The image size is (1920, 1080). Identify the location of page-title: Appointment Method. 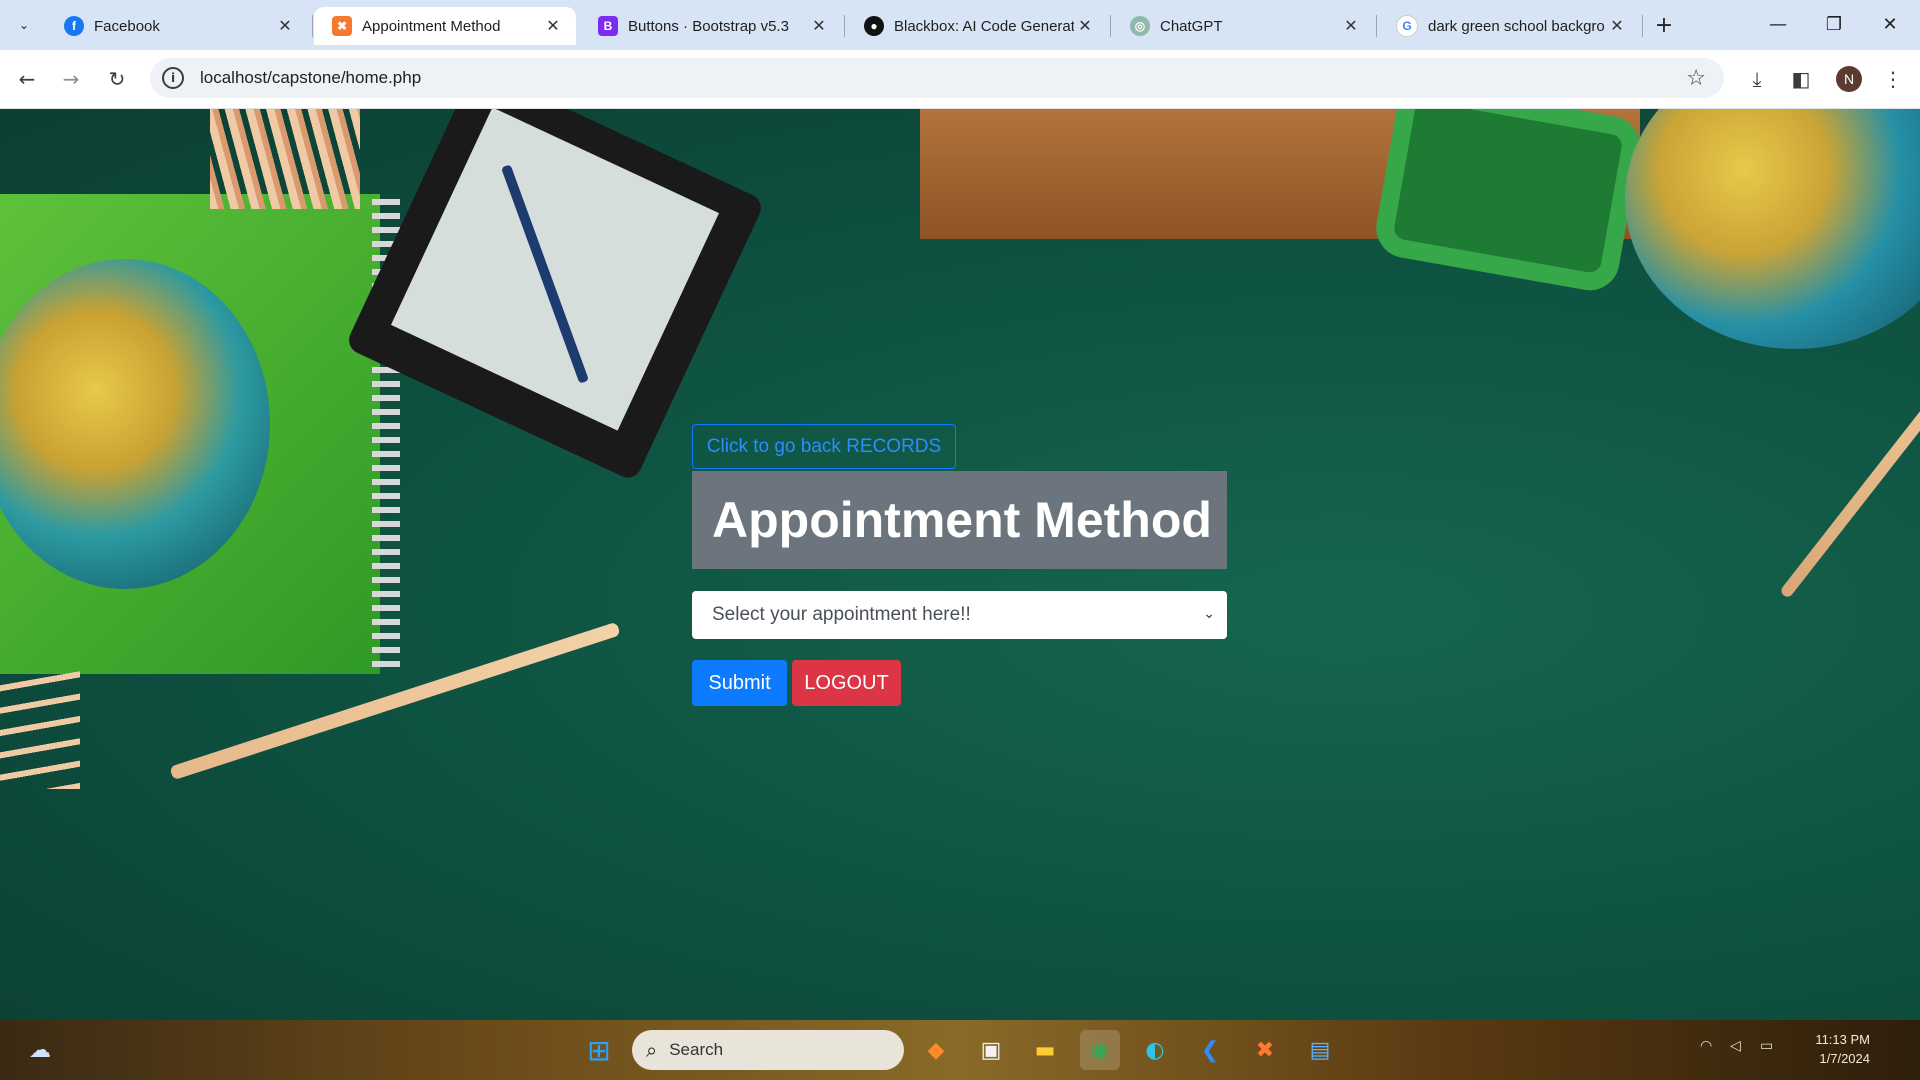
(962, 520).